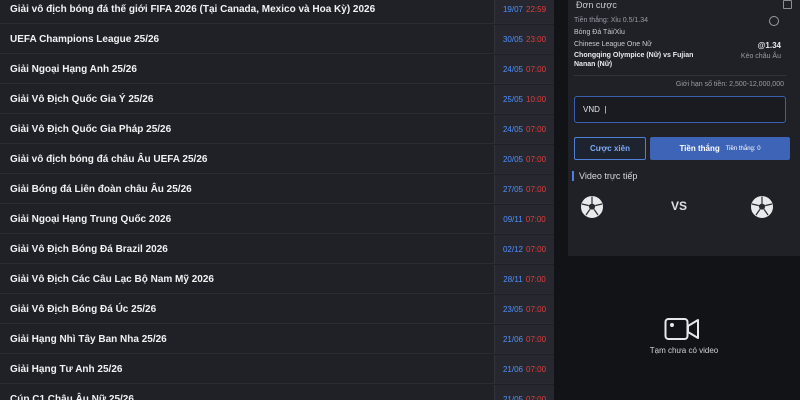  What do you see at coordinates (524, 11) in the screenshot?
I see `league-kickoff: 19/07 22:59` at bounding box center [524, 11].